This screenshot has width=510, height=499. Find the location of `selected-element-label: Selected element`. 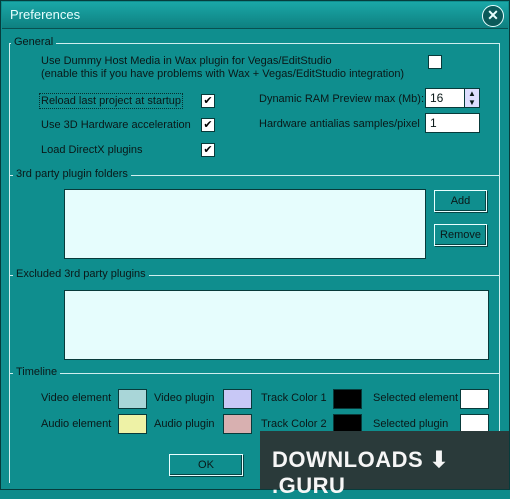

selected-element-label: Selected element is located at coordinates (415, 398).